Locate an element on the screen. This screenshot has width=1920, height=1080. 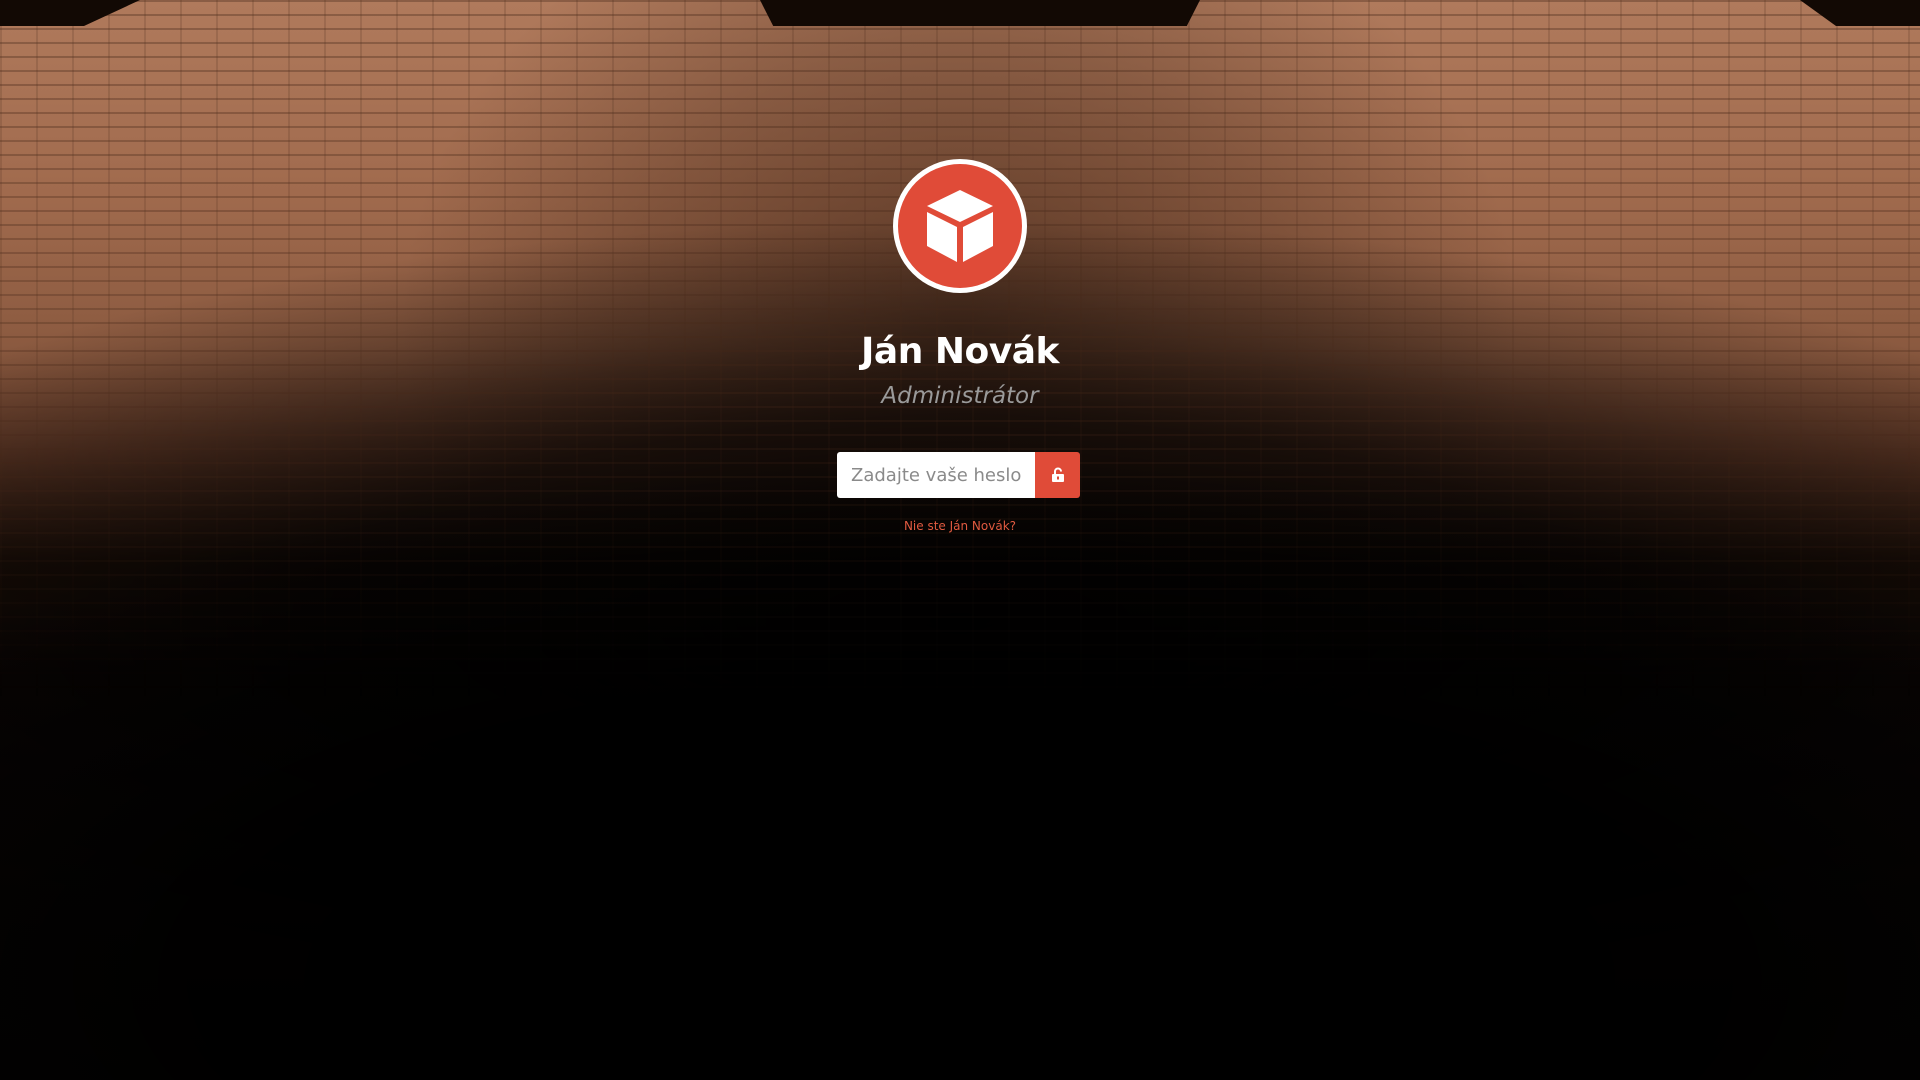
avatar is located at coordinates (960, 226).